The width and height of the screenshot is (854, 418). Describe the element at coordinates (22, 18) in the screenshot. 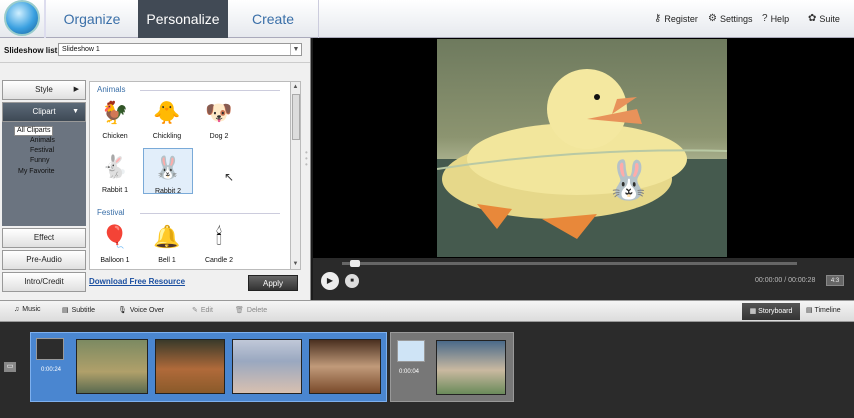

I see `app-logo-icon` at that location.